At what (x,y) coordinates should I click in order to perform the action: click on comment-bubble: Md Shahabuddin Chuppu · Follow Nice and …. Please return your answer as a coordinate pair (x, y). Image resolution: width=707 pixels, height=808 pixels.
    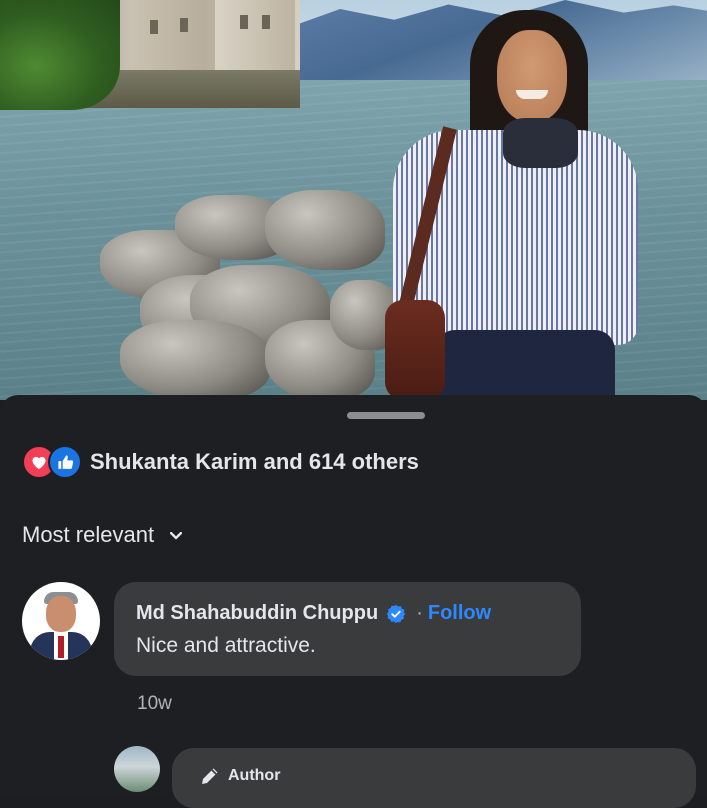
    Looking at the image, I should click on (347, 629).